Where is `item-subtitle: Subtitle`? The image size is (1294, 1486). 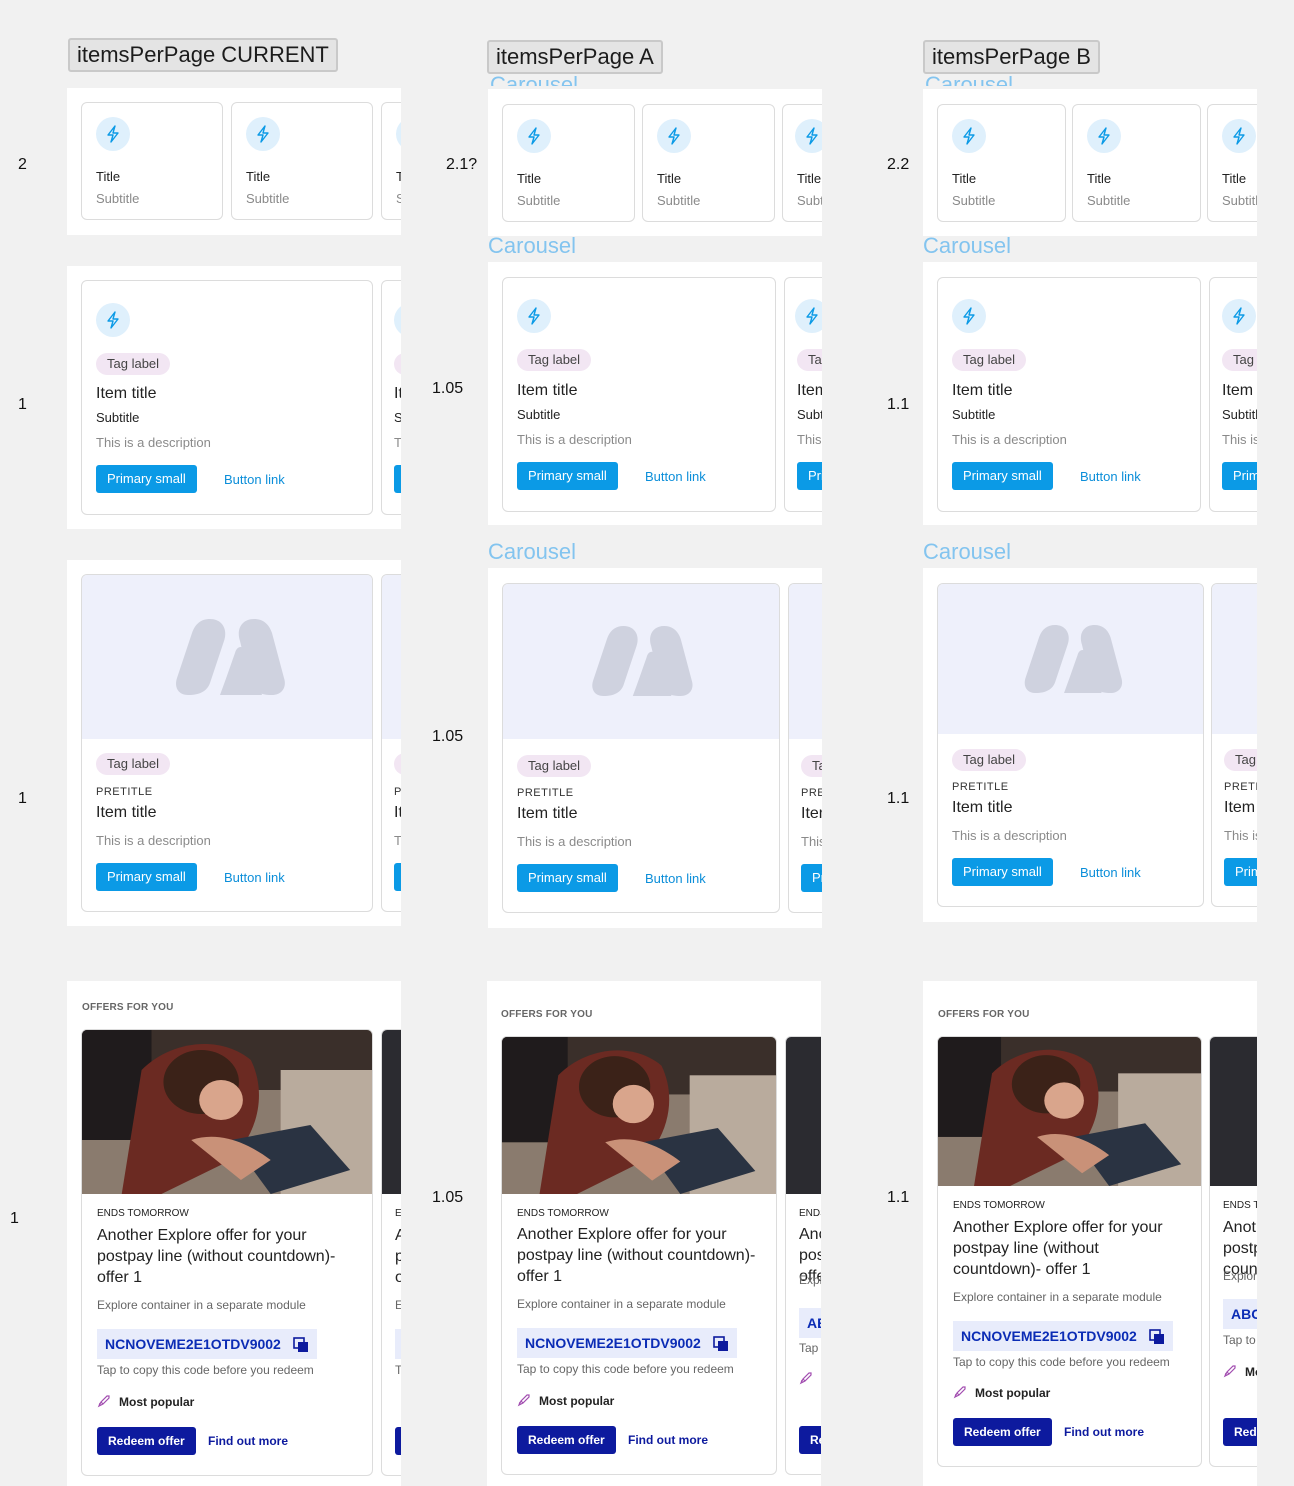 item-subtitle: Subtitle is located at coordinates (397, 417).